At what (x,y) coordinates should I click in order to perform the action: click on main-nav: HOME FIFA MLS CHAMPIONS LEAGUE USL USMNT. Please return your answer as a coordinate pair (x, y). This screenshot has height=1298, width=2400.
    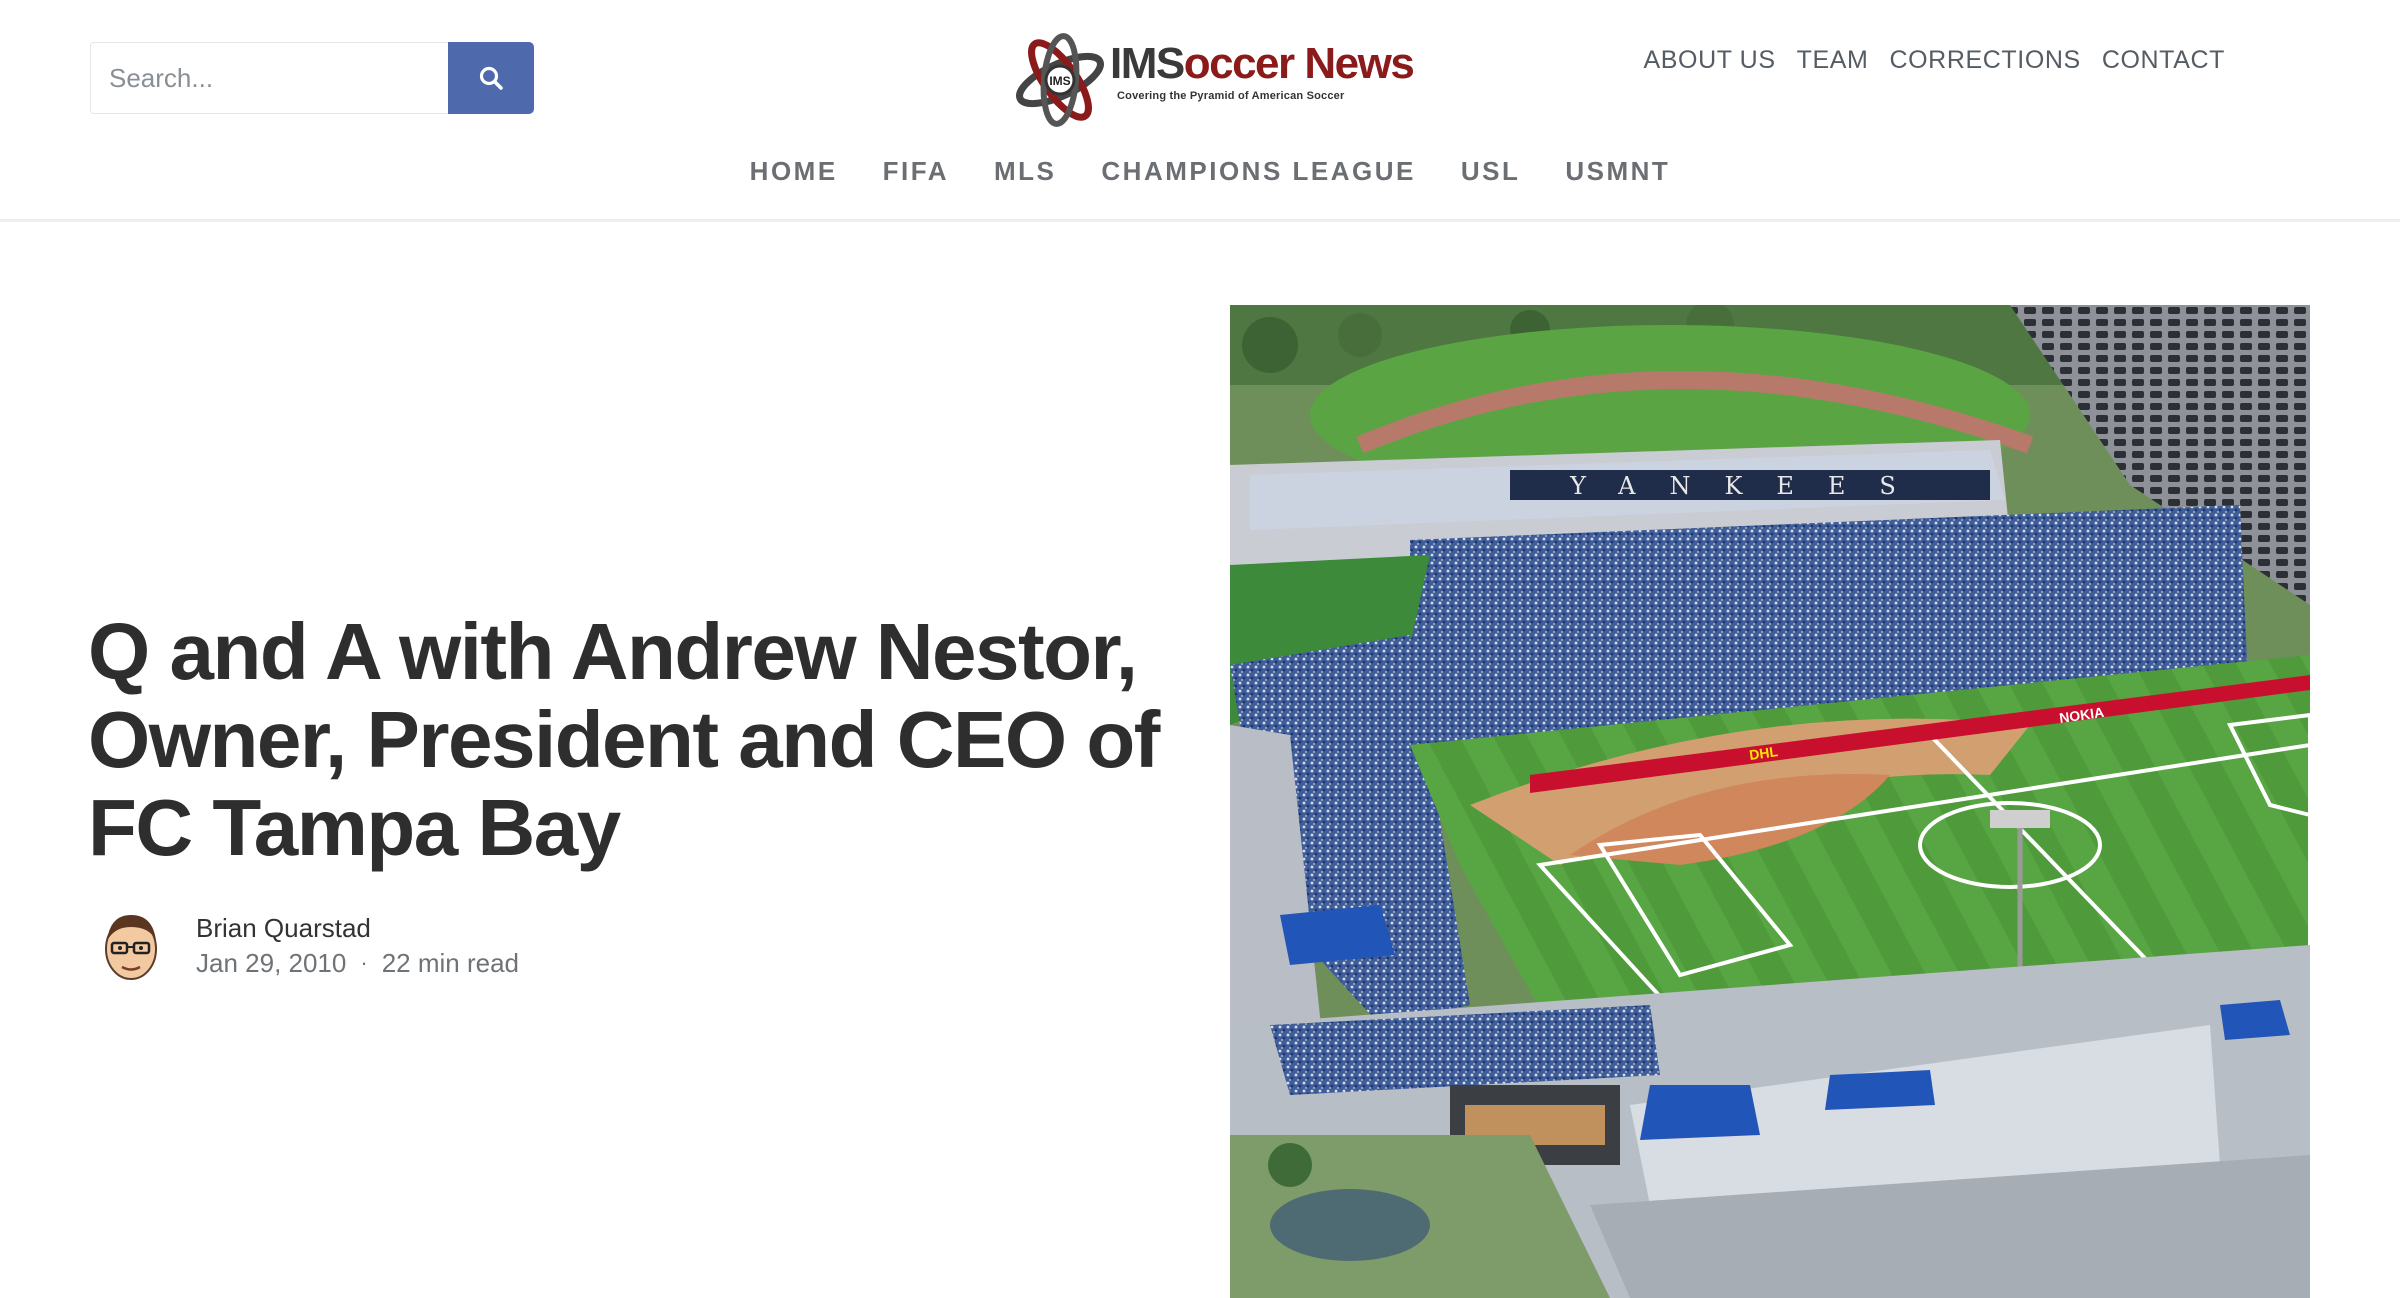
    Looking at the image, I should click on (1200, 171).